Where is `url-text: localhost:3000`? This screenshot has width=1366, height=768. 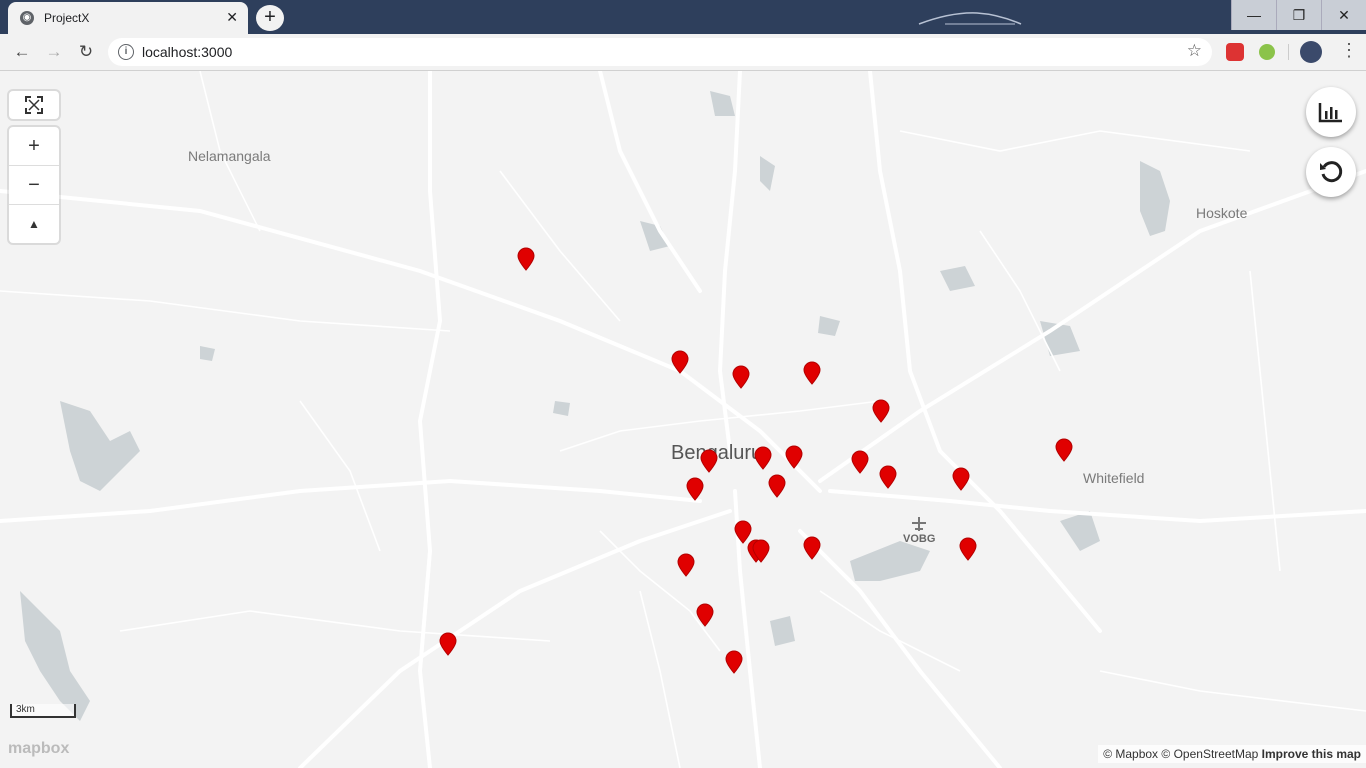 url-text: localhost:3000 is located at coordinates (187, 52).